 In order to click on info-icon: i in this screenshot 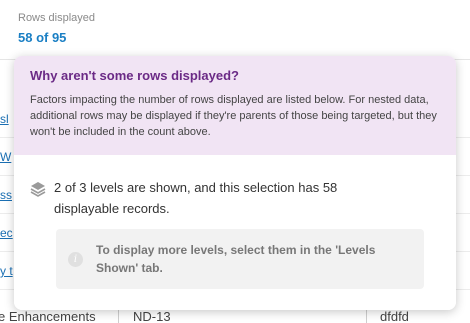, I will do `click(75, 259)`.